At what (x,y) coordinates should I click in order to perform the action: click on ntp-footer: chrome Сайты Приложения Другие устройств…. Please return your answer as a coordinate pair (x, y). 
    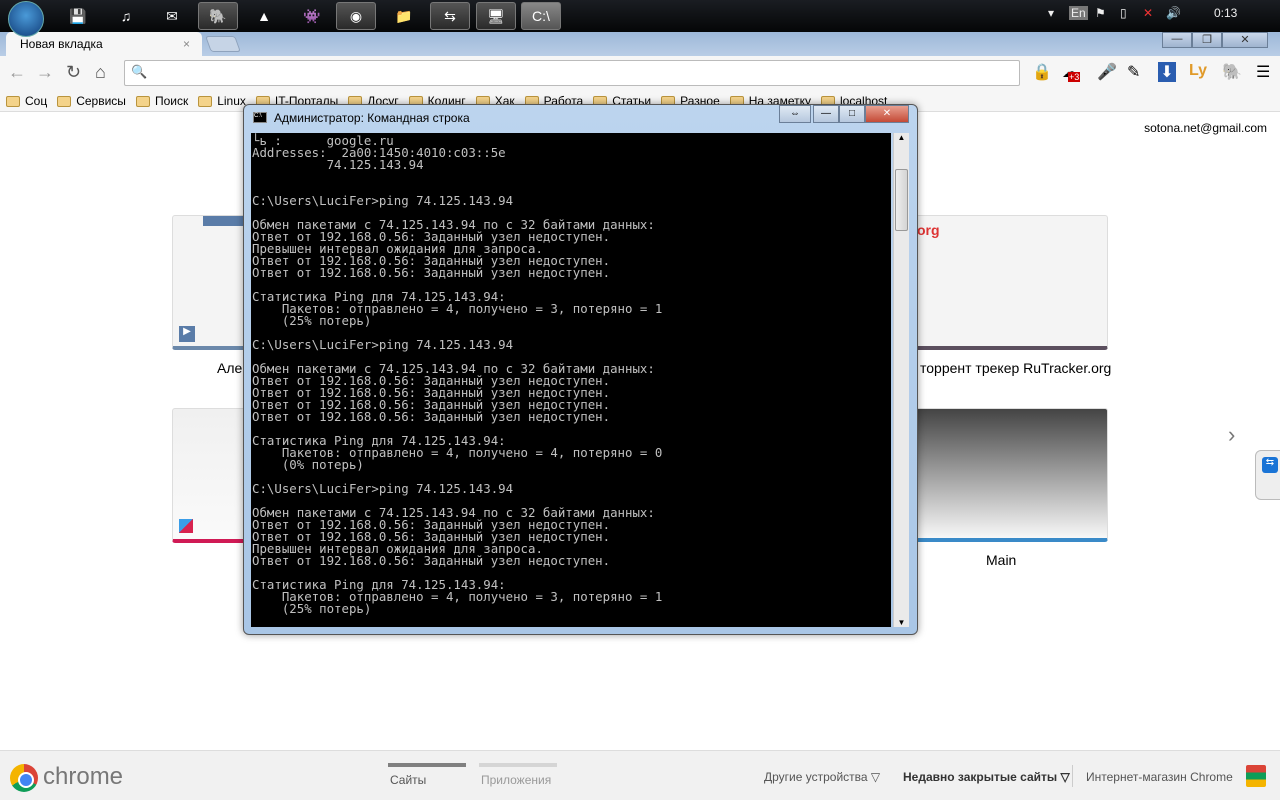
    Looking at the image, I should click on (640, 775).